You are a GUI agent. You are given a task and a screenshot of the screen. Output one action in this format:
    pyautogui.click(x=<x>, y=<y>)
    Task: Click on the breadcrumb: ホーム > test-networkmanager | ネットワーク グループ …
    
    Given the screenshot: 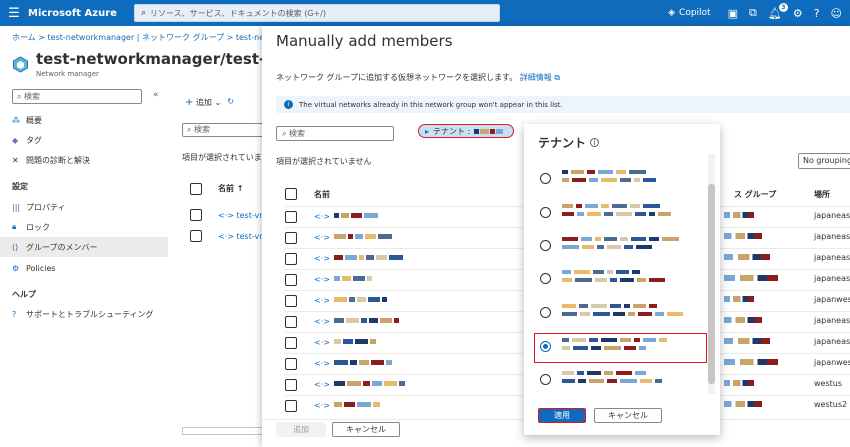 What is the action you would take?
    pyautogui.click(x=138, y=37)
    